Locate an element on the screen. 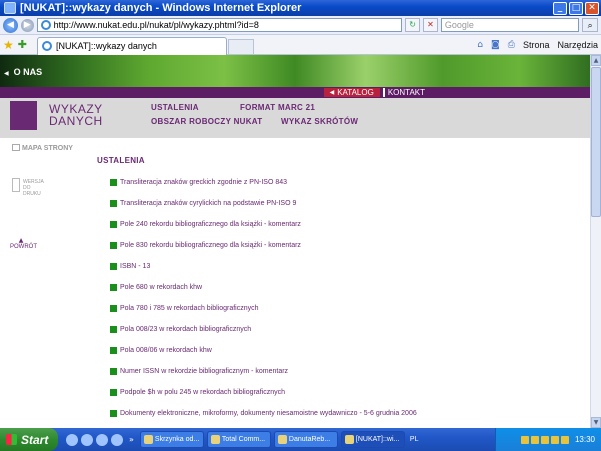 The width and height of the screenshot is (601, 451). back-label: POWRÓT is located at coordinates (23, 247).